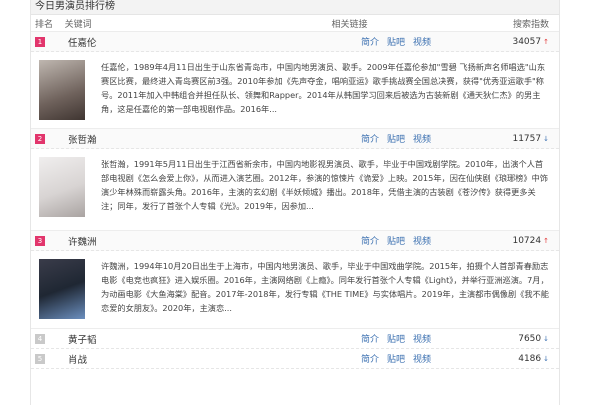 This screenshot has height=405, width=600. What do you see at coordinates (295, 339) in the screenshot?
I see `table-row: 4 黄子韬 简介 贴吧 视频 7650 ↓` at bounding box center [295, 339].